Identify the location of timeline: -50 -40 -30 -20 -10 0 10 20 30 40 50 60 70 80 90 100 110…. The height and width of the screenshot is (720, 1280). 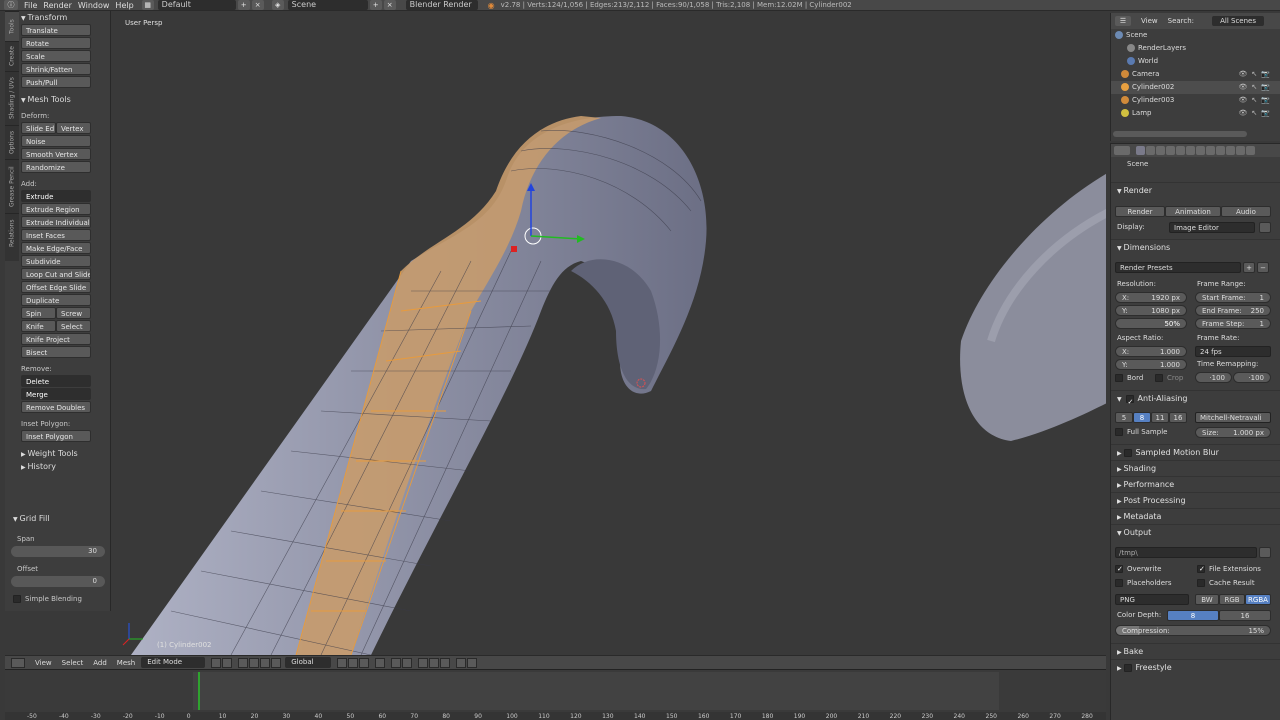
(555, 694).